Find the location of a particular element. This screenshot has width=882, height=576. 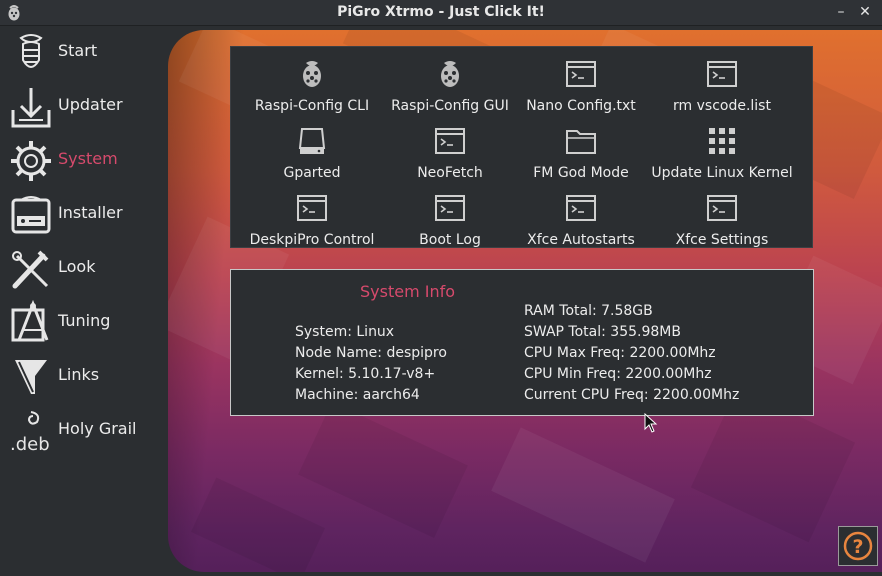

deb-package-icon: .deb is located at coordinates (30, 432).